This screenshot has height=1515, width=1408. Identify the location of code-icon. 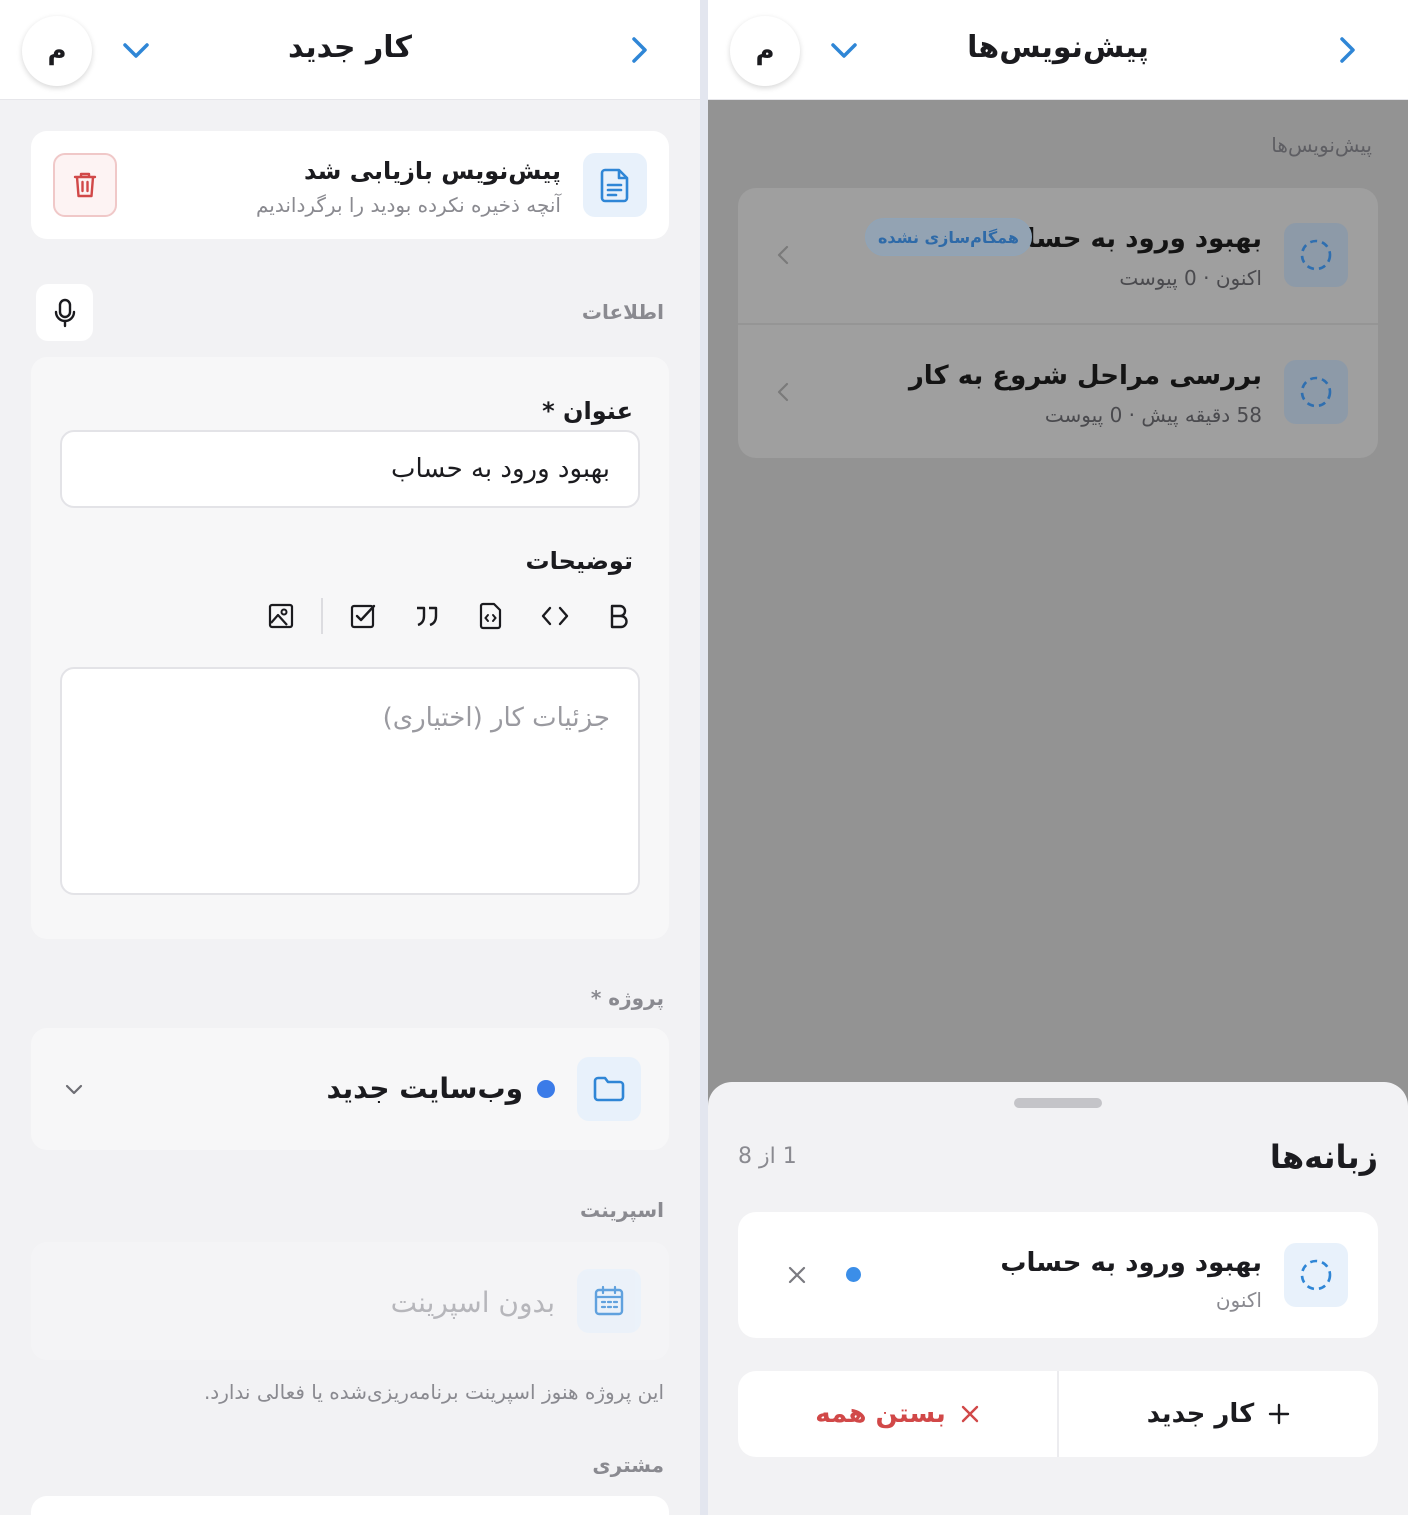
(555, 616).